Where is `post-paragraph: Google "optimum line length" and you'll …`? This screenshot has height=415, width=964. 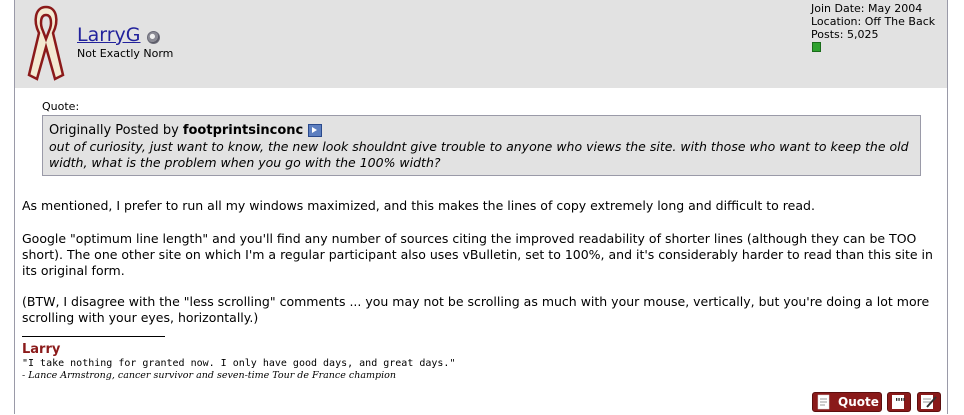 post-paragraph: Google "optimum line length" and you'll … is located at coordinates (477, 254).